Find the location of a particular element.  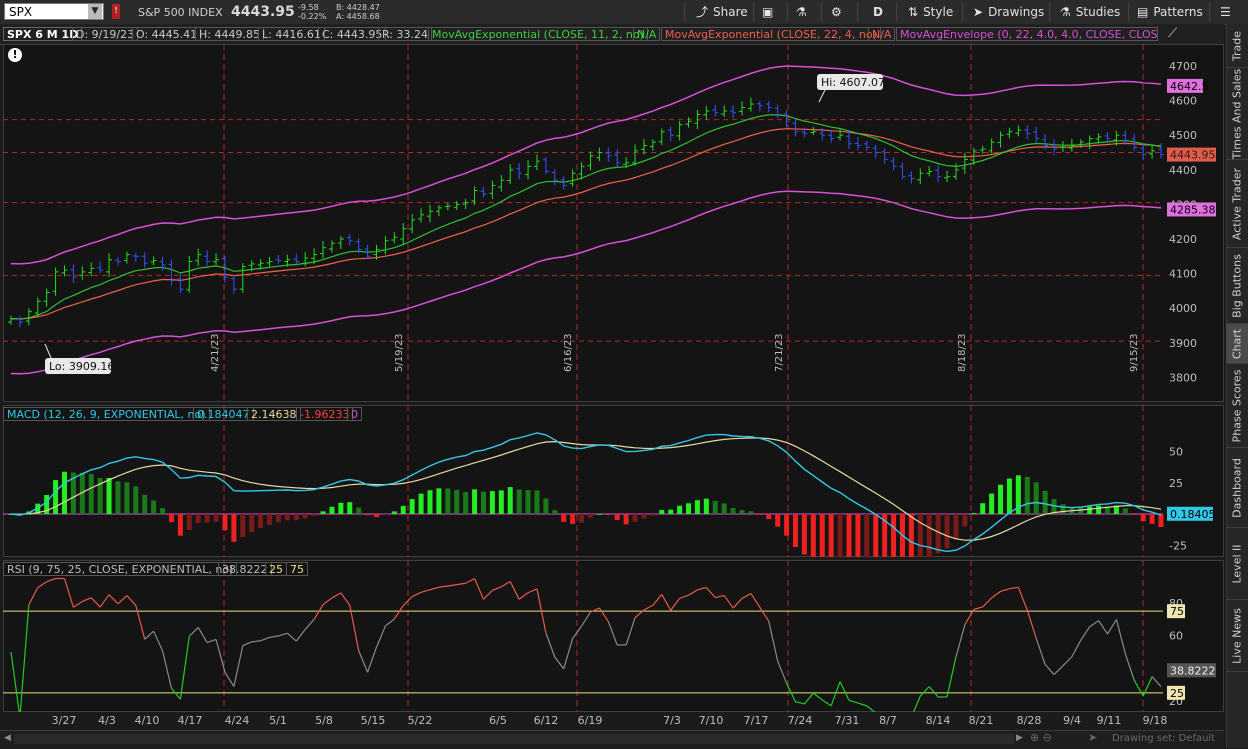

macd-title: MACD (12, 26, 9, EXPONENTIAL, no) is located at coordinates (106, 414).